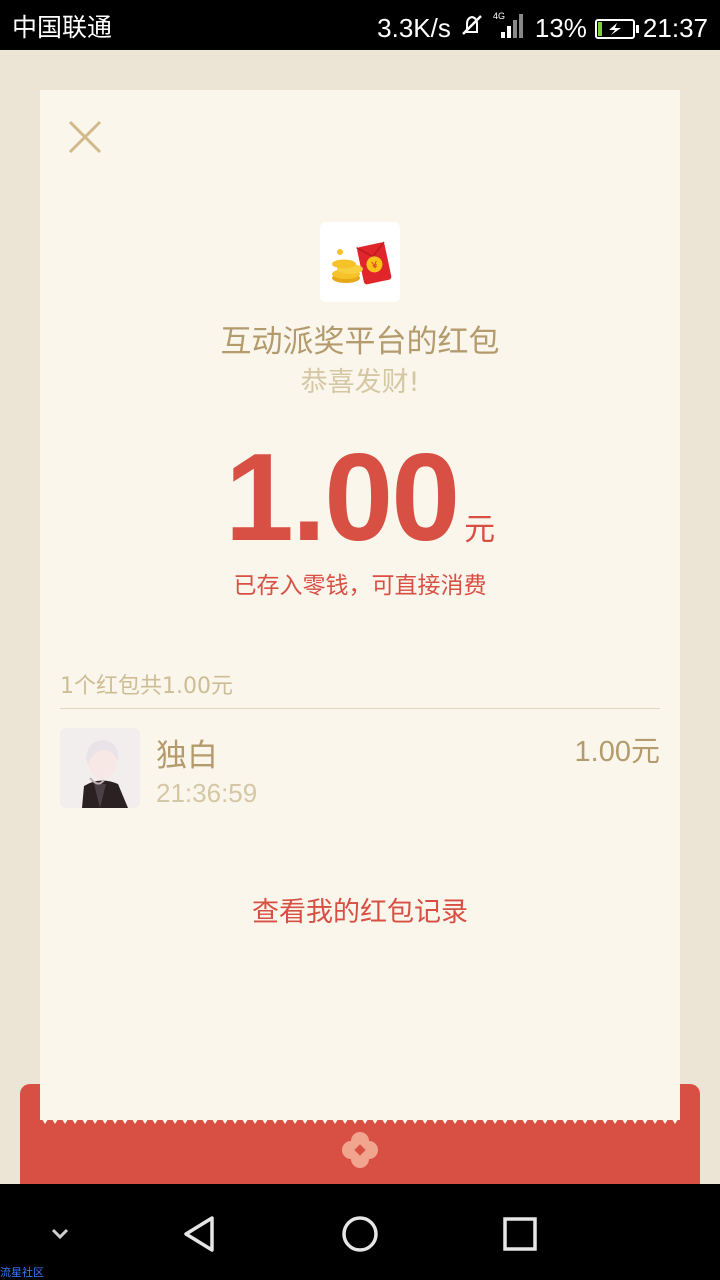  What do you see at coordinates (560, 28) in the screenshot?
I see `battery-percent: 13%` at bounding box center [560, 28].